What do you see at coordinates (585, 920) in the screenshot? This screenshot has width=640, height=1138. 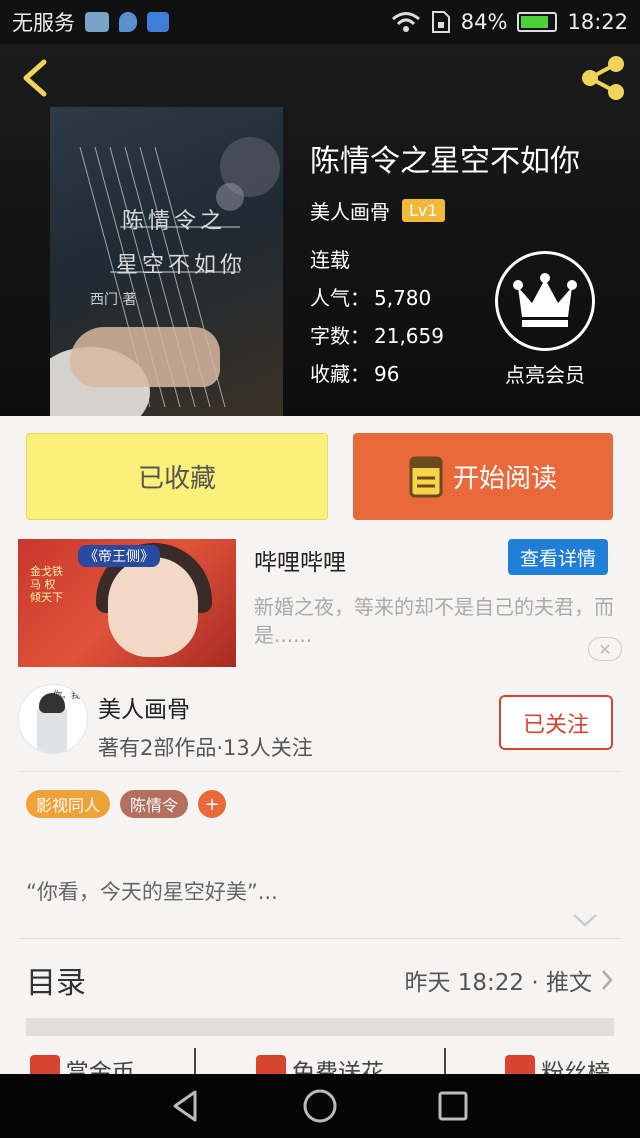 I see `expand-chevron-icon` at bounding box center [585, 920].